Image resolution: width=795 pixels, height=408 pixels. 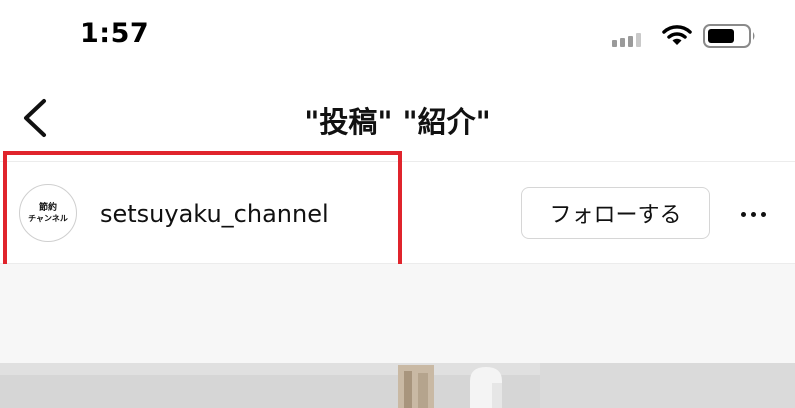 What do you see at coordinates (397, 122) in the screenshot?
I see `page-title: "投稿" "紹介"` at bounding box center [397, 122].